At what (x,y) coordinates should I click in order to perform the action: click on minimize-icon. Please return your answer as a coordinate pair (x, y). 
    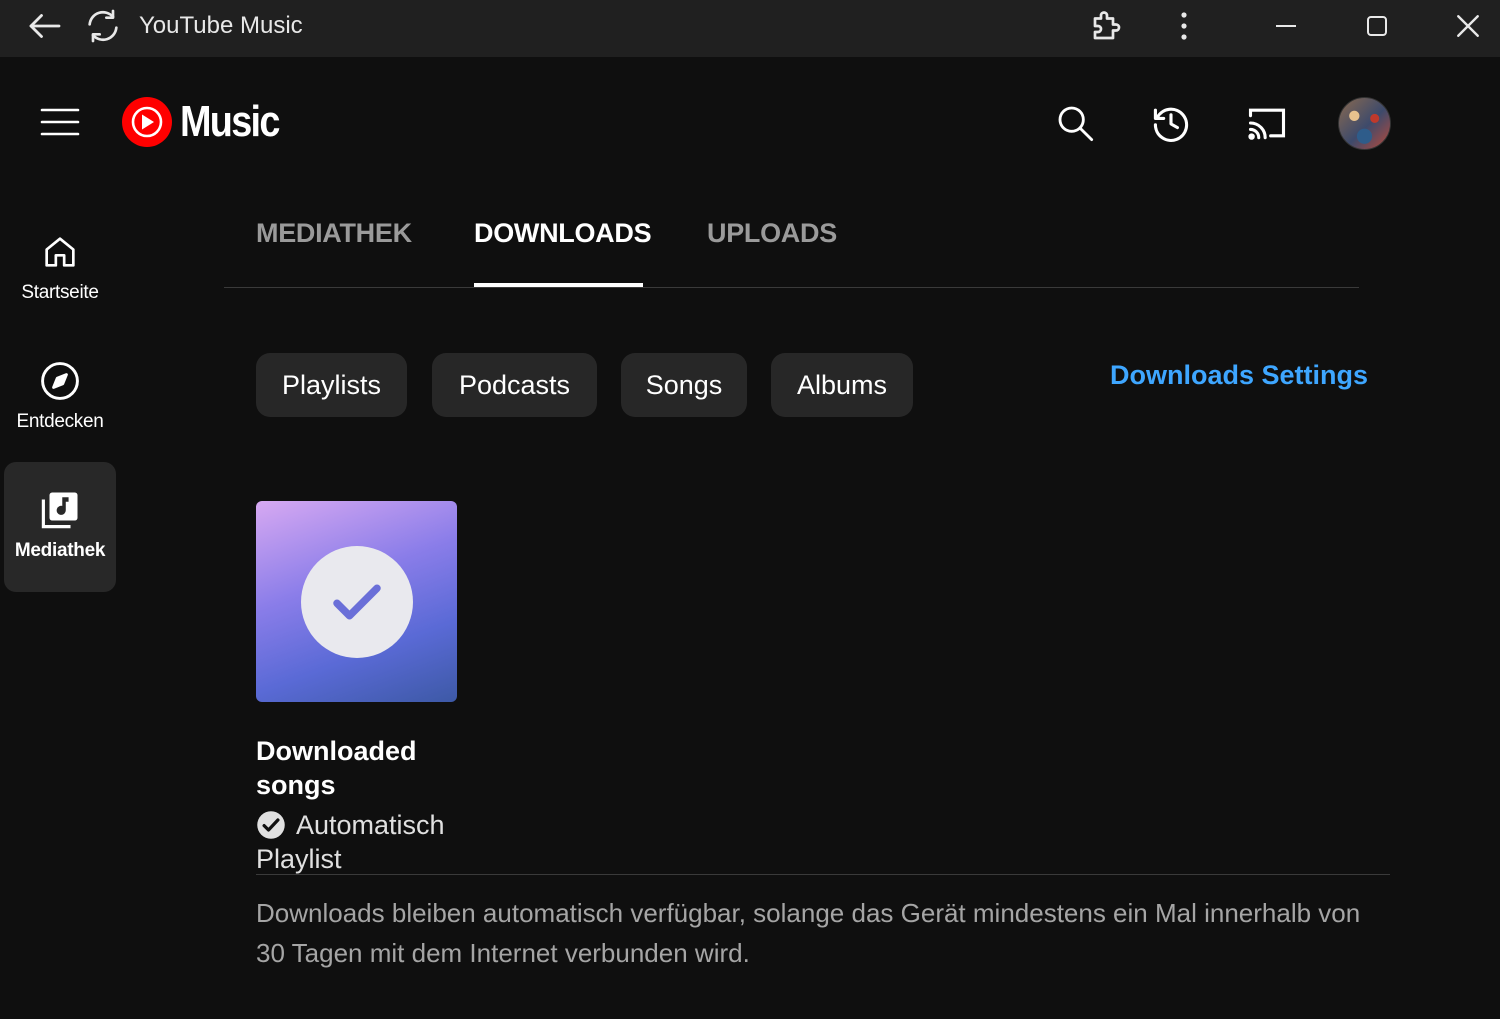
    Looking at the image, I should click on (1286, 26).